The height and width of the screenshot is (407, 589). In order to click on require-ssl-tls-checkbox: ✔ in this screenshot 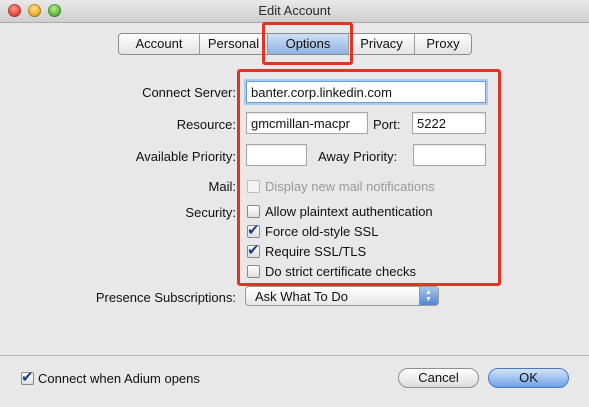, I will do `click(253, 250)`.